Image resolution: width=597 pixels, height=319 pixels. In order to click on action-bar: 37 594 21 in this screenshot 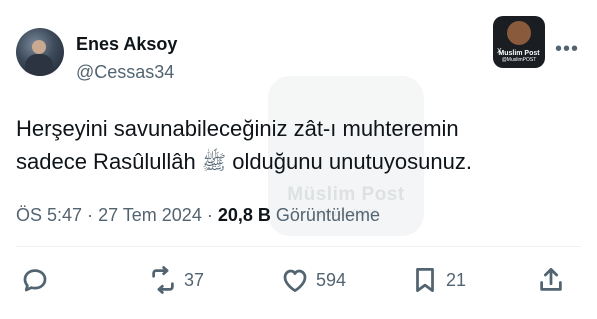, I will do `click(293, 280)`.